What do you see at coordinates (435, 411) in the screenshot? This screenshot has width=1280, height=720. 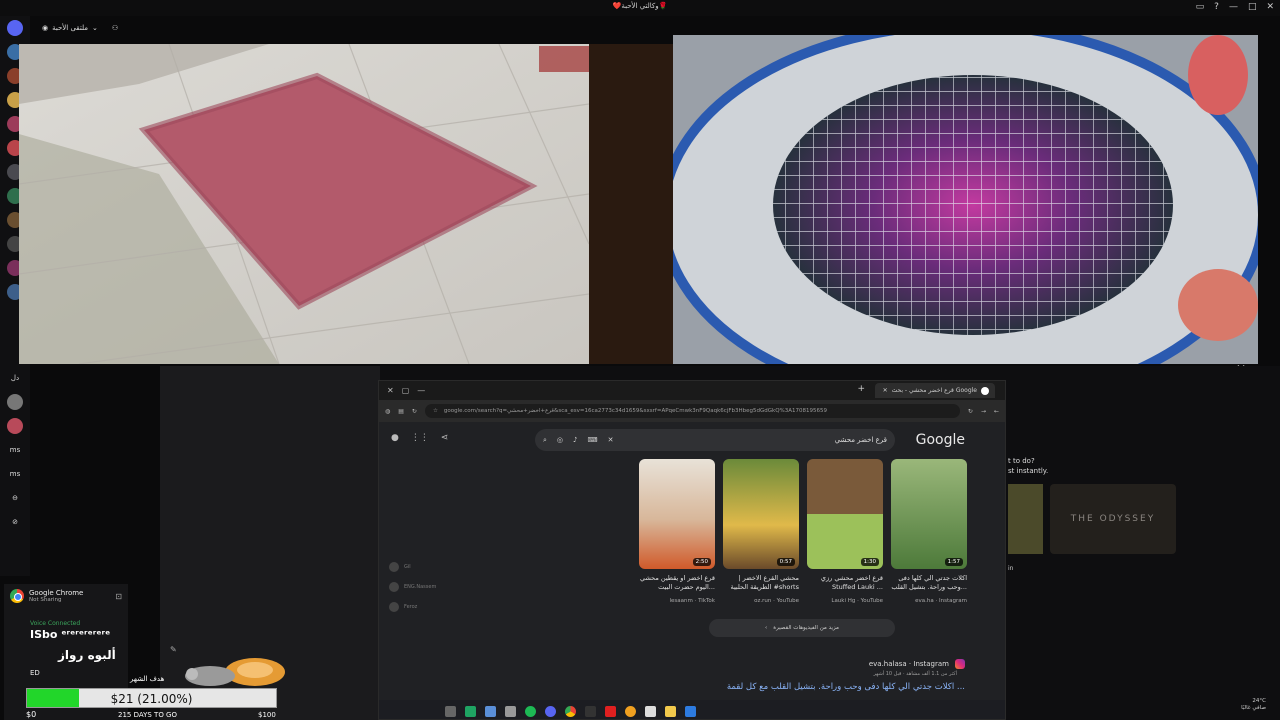 I see `bookmark-star-icon: ☆` at bounding box center [435, 411].